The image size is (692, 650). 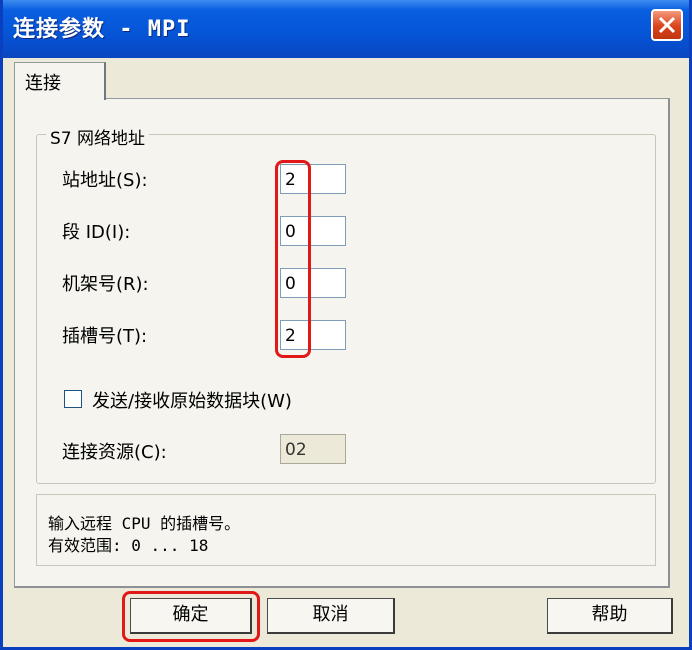 I want to click on close-button, so click(x=667, y=25).